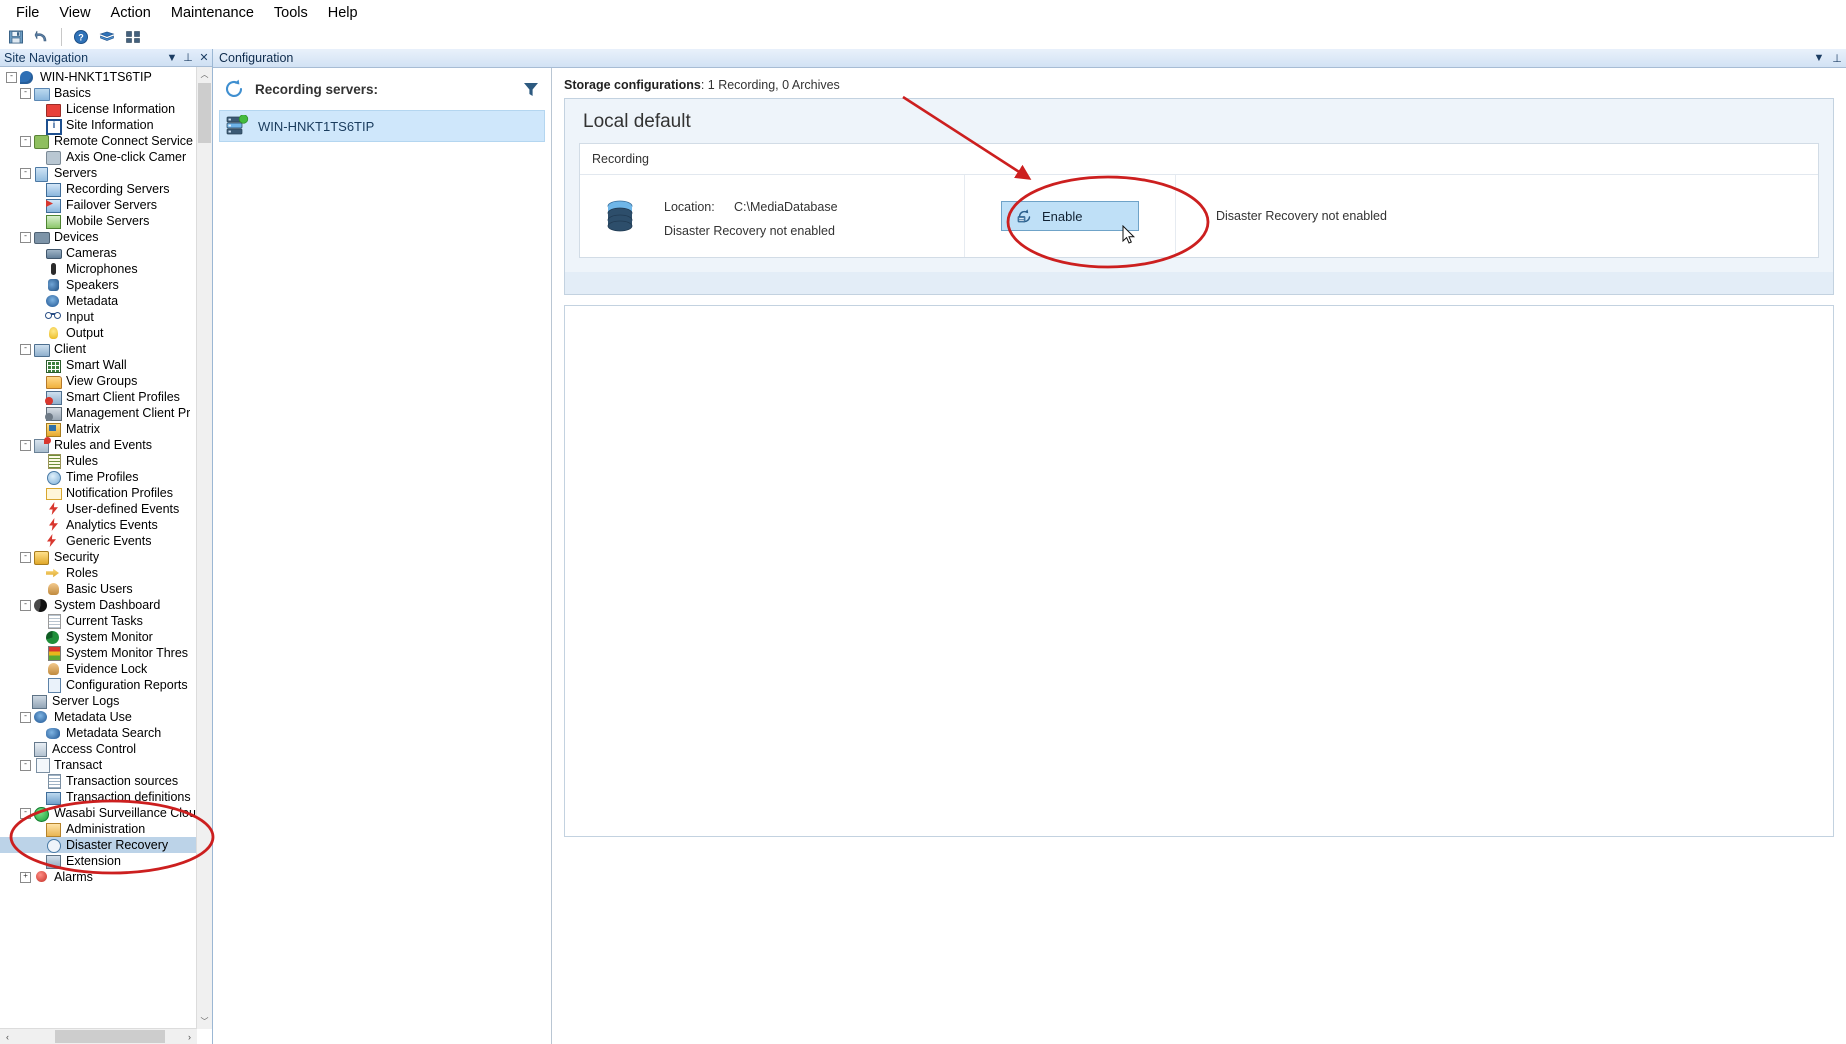 This screenshot has height=1044, width=1846. I want to click on tree-item-input: Input, so click(98, 317).